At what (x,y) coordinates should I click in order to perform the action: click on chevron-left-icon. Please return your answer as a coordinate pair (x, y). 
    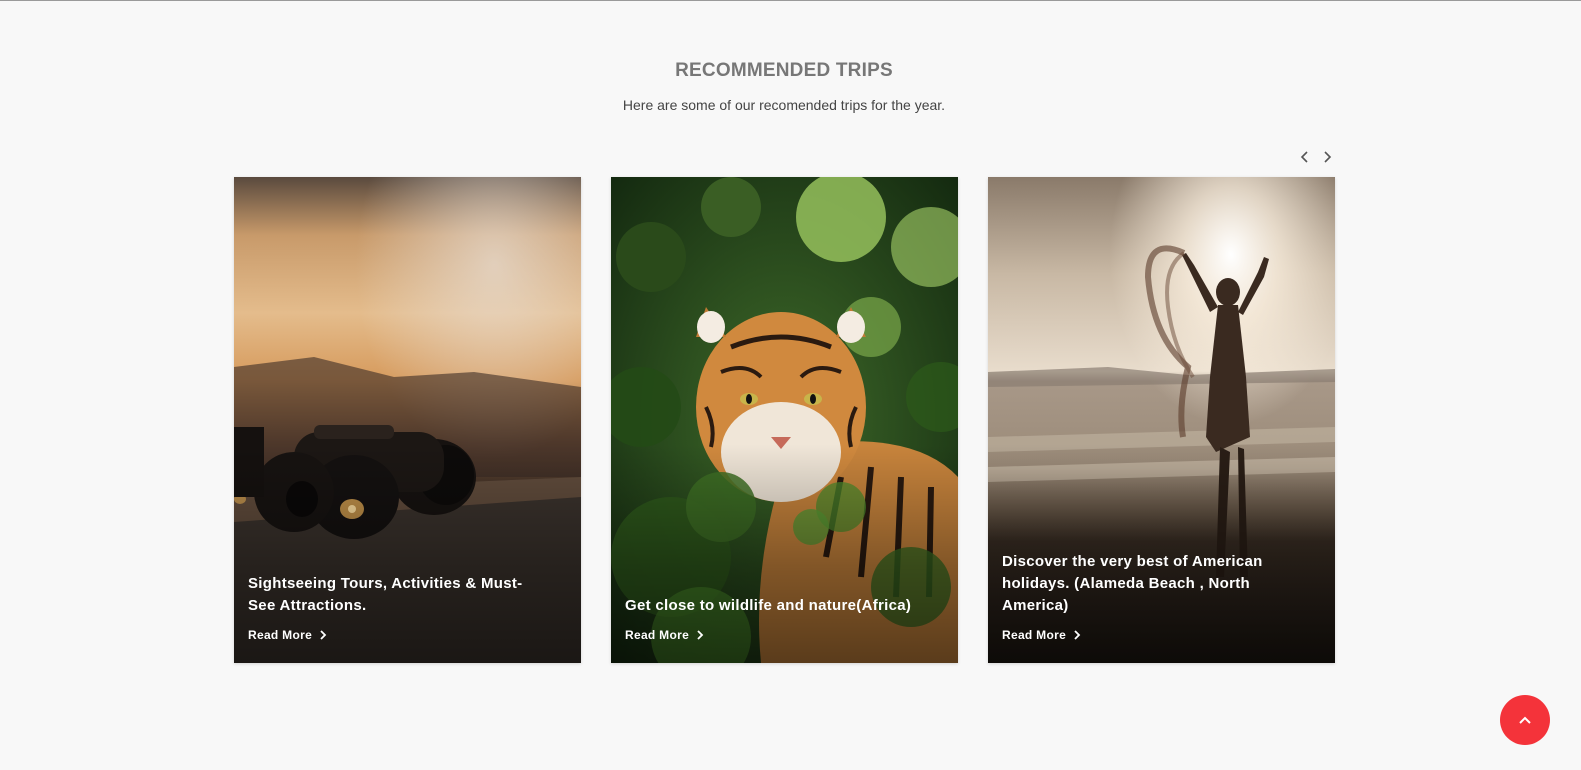
    Looking at the image, I should click on (1304, 157).